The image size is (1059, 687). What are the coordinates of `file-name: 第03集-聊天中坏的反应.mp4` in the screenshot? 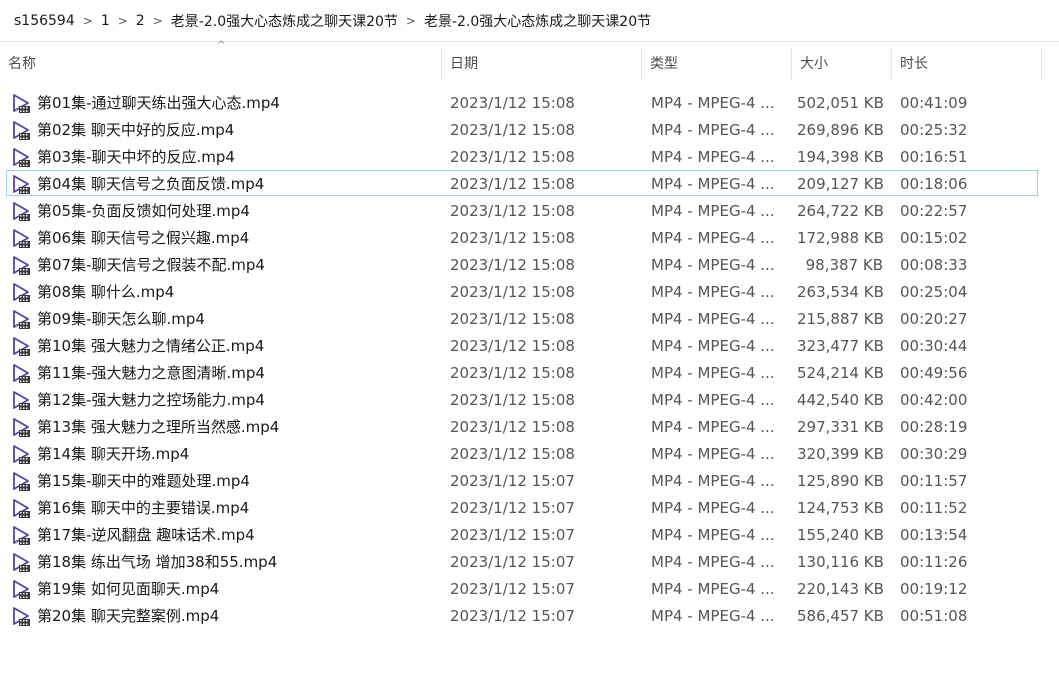 It's located at (136, 157).